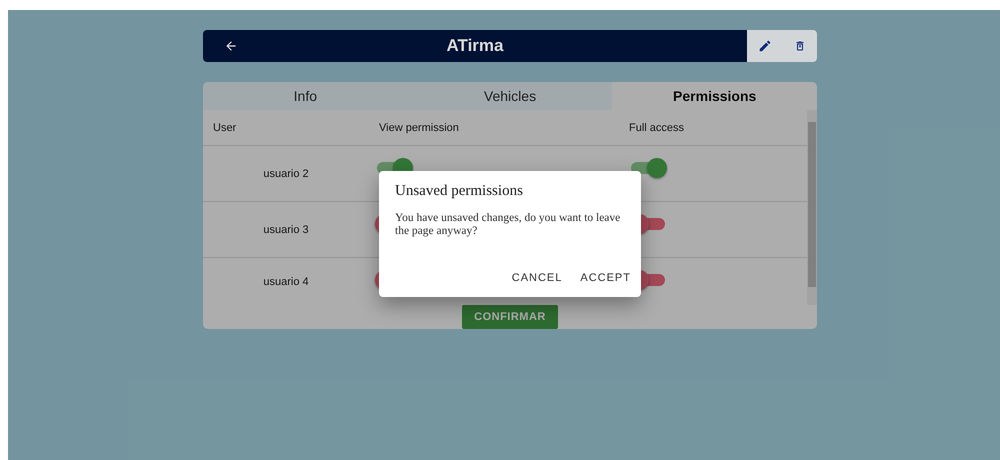  Describe the element at coordinates (459, 191) in the screenshot. I see `dialog-title: Unsaved permissions` at that location.